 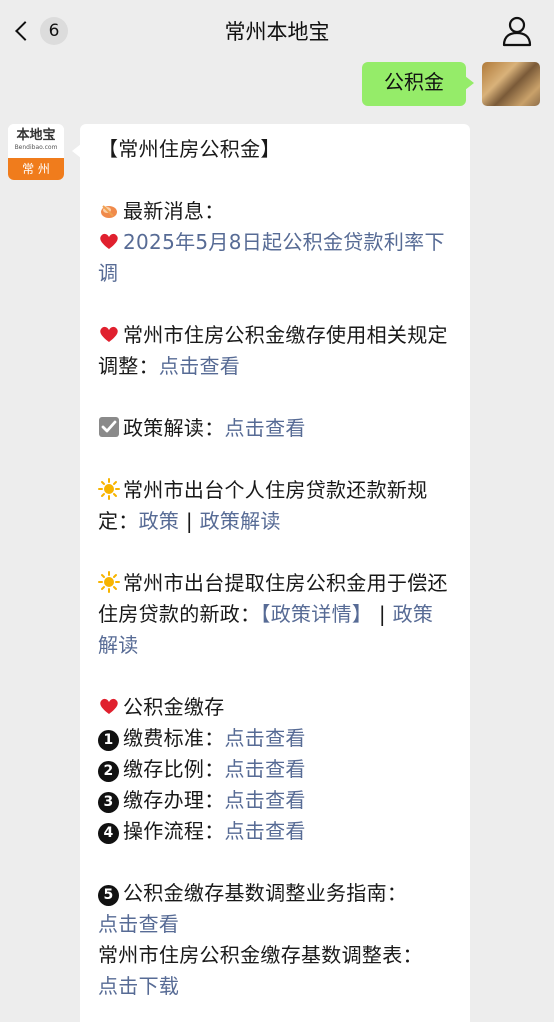 I want to click on item1-block: 常州市住房公积金缴存使用相关规定调整：点击查看, so click(x=275, y=351).